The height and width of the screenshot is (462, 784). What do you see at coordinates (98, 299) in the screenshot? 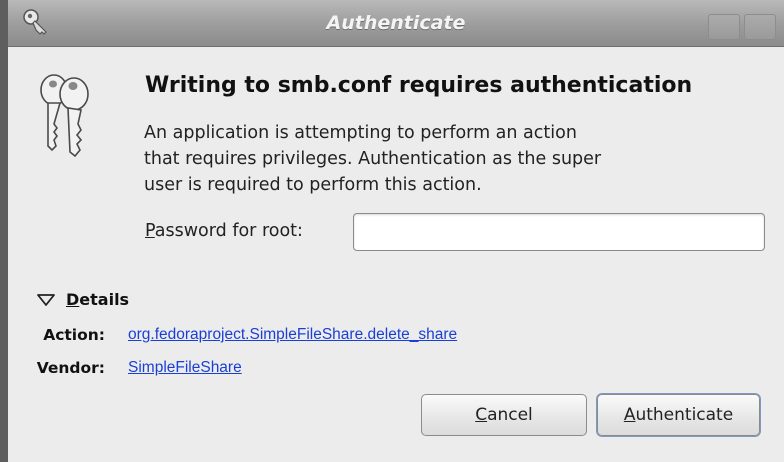
I see `details-label: Details` at bounding box center [98, 299].